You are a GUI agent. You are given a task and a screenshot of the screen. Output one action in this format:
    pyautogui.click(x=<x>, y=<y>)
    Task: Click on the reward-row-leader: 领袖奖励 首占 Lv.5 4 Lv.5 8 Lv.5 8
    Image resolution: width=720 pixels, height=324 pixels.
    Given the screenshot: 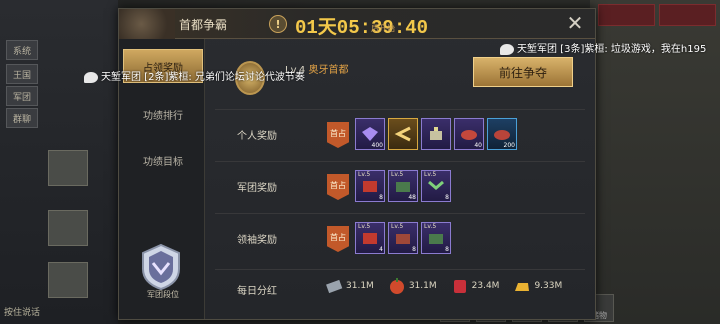 What is the action you would take?
    pyautogui.click(x=400, y=238)
    